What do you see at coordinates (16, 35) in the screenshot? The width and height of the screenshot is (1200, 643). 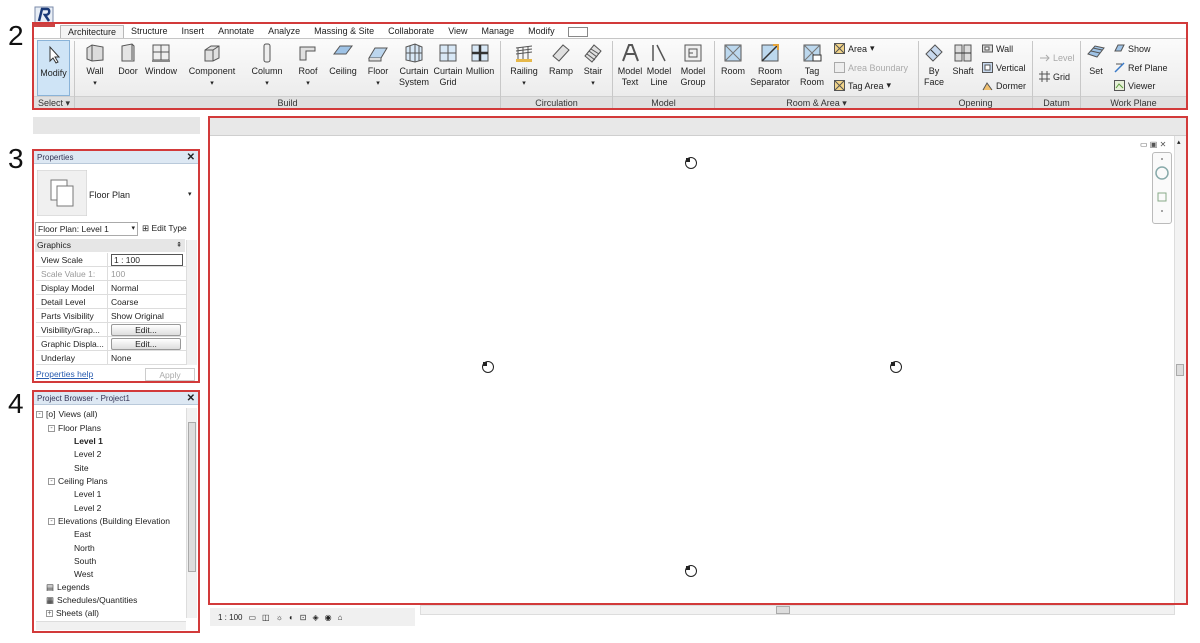 I see `callout-2: 2` at bounding box center [16, 35].